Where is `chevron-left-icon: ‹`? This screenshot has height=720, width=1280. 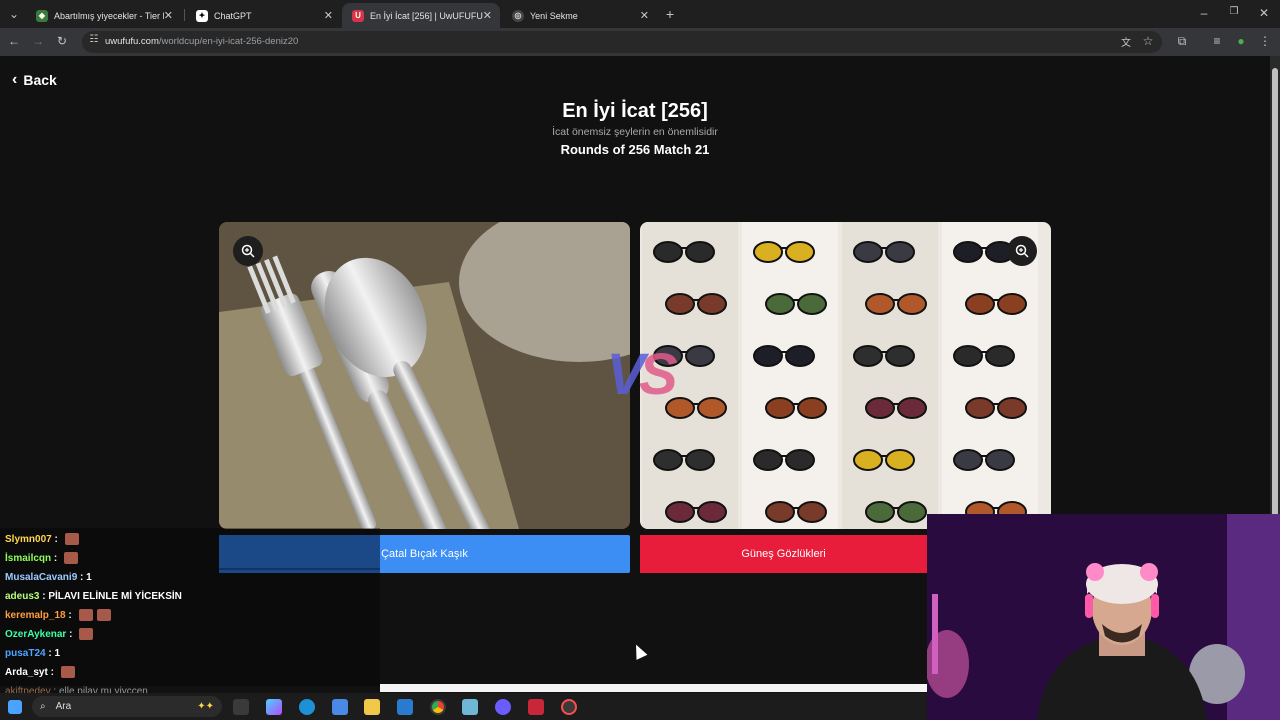
chevron-left-icon: ‹ is located at coordinates (15, 79).